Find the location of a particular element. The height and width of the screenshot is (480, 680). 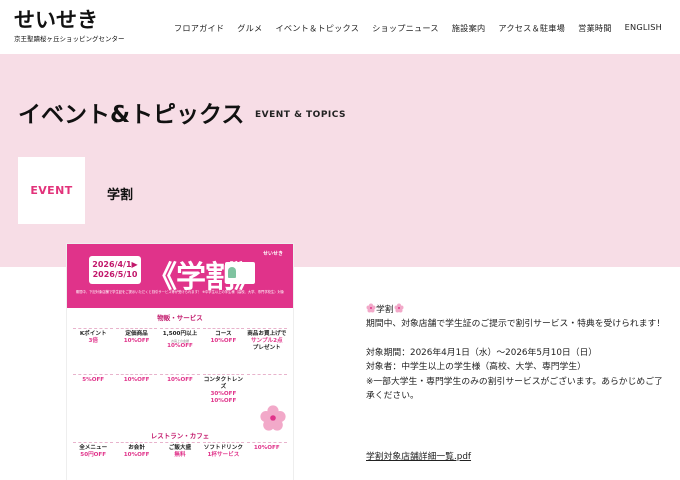

cell-title: ご飯大盛 is located at coordinates (180, 448).